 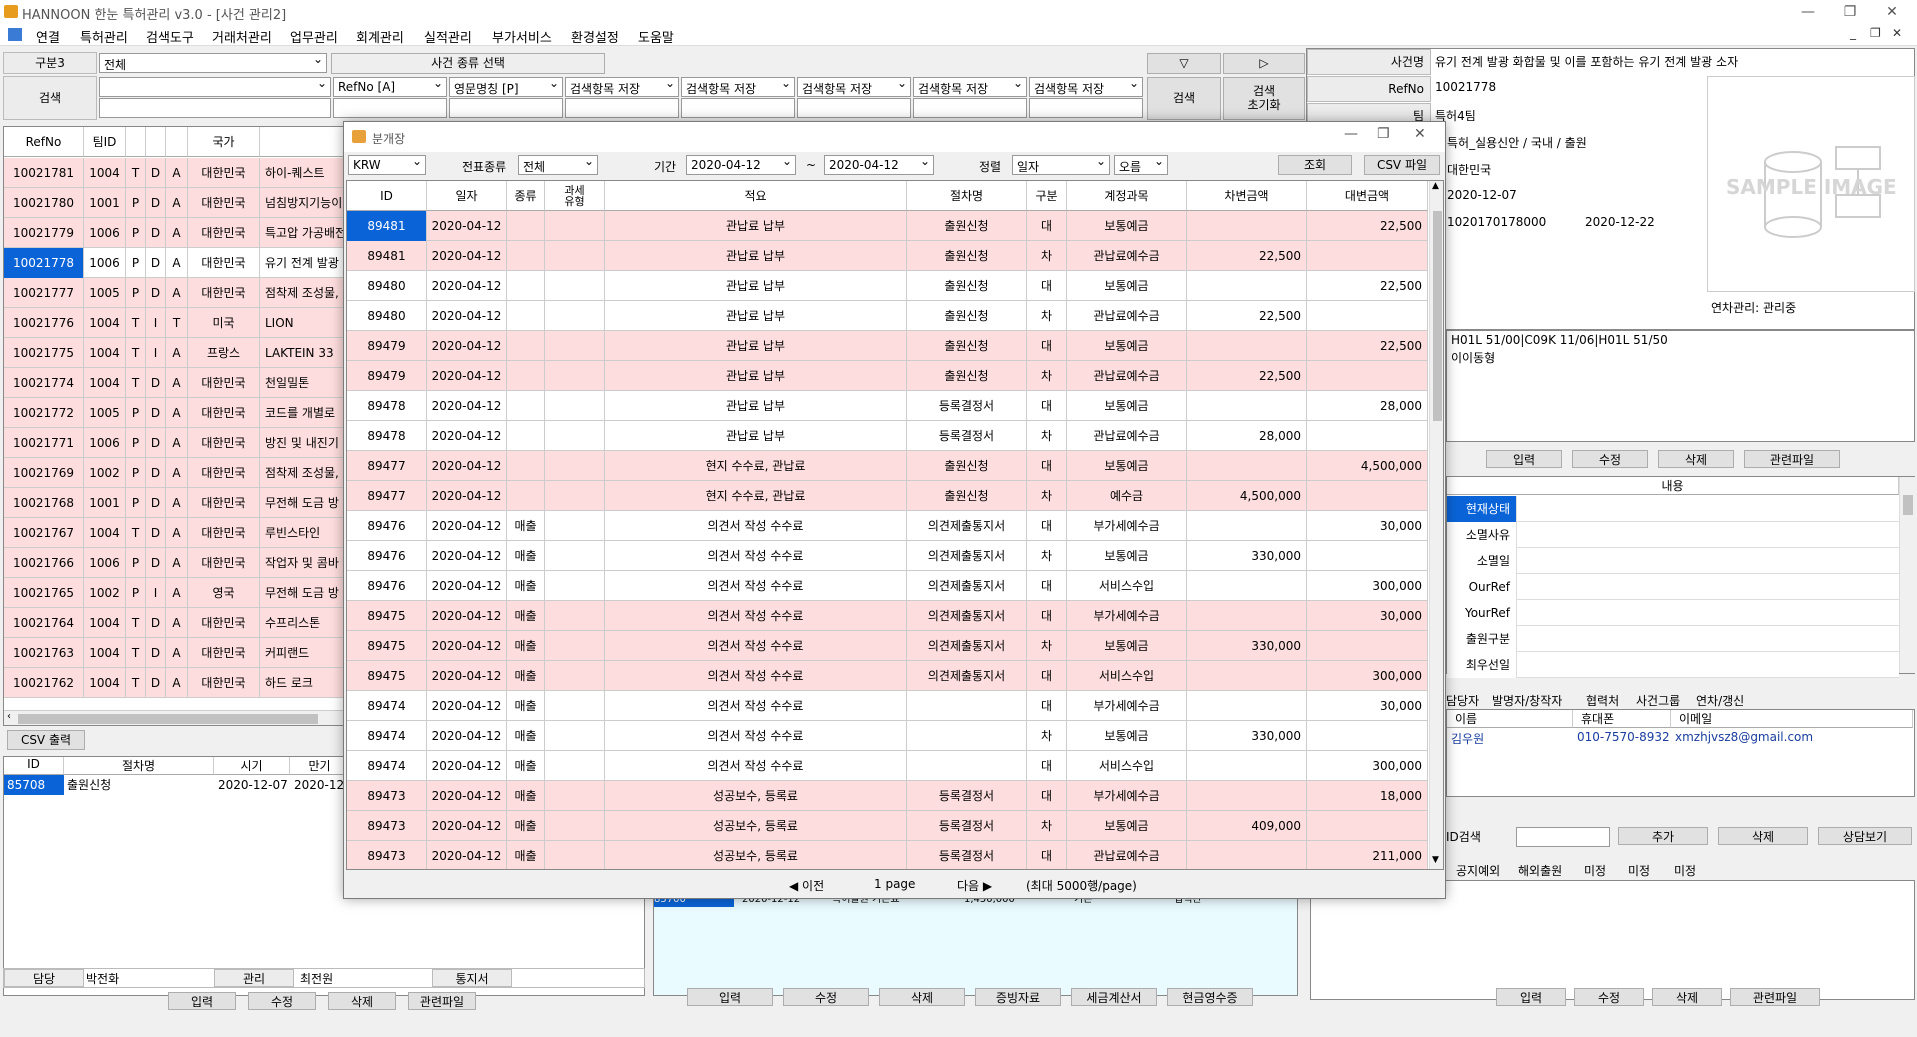 What do you see at coordinates (44, 383) in the screenshot?
I see `case-cell-ref: 10021774` at bounding box center [44, 383].